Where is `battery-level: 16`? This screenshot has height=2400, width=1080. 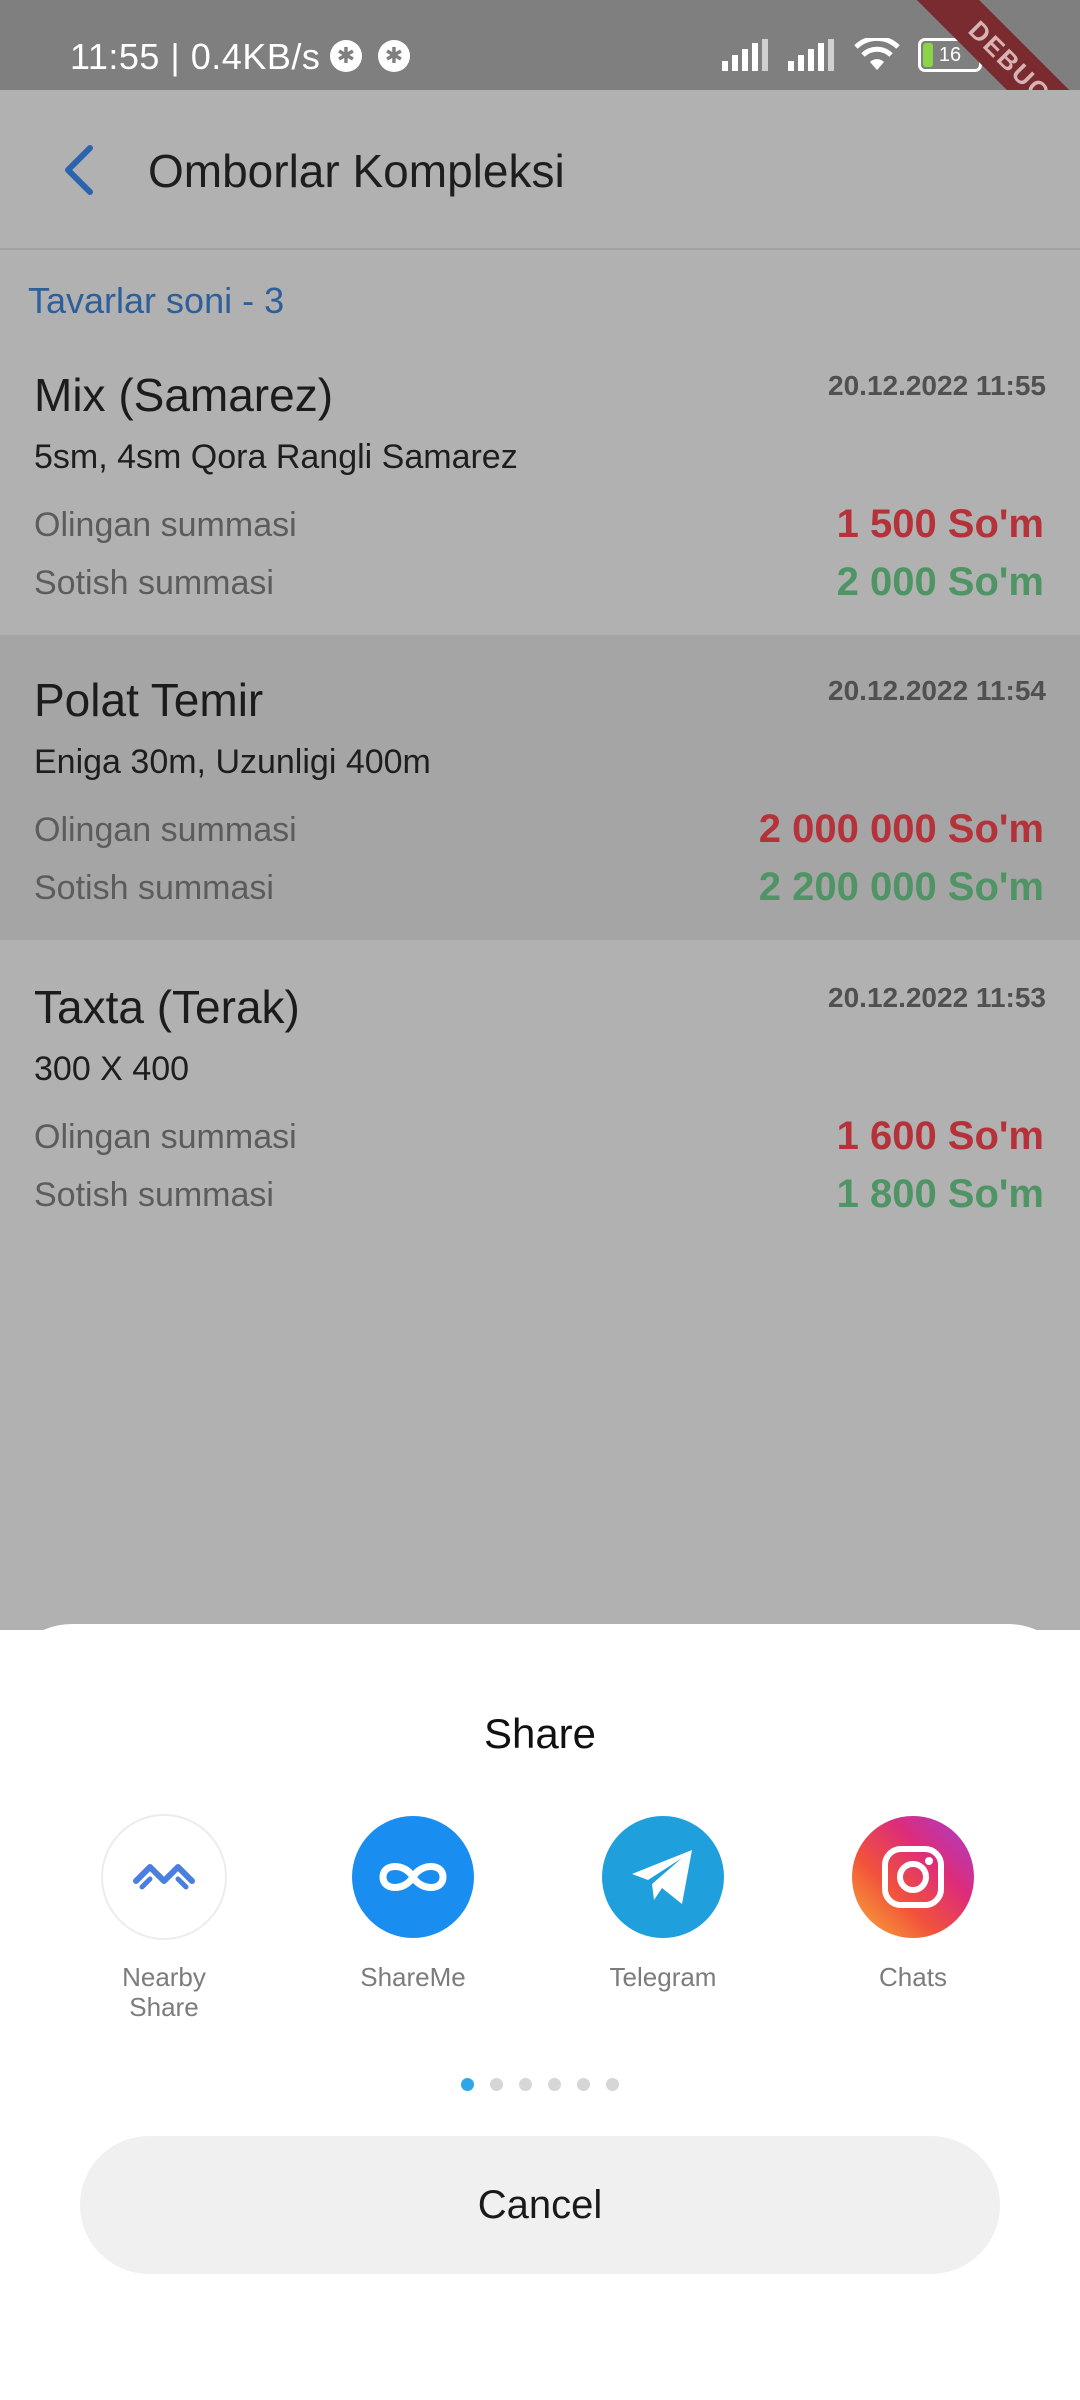 battery-level: 16 is located at coordinates (950, 55).